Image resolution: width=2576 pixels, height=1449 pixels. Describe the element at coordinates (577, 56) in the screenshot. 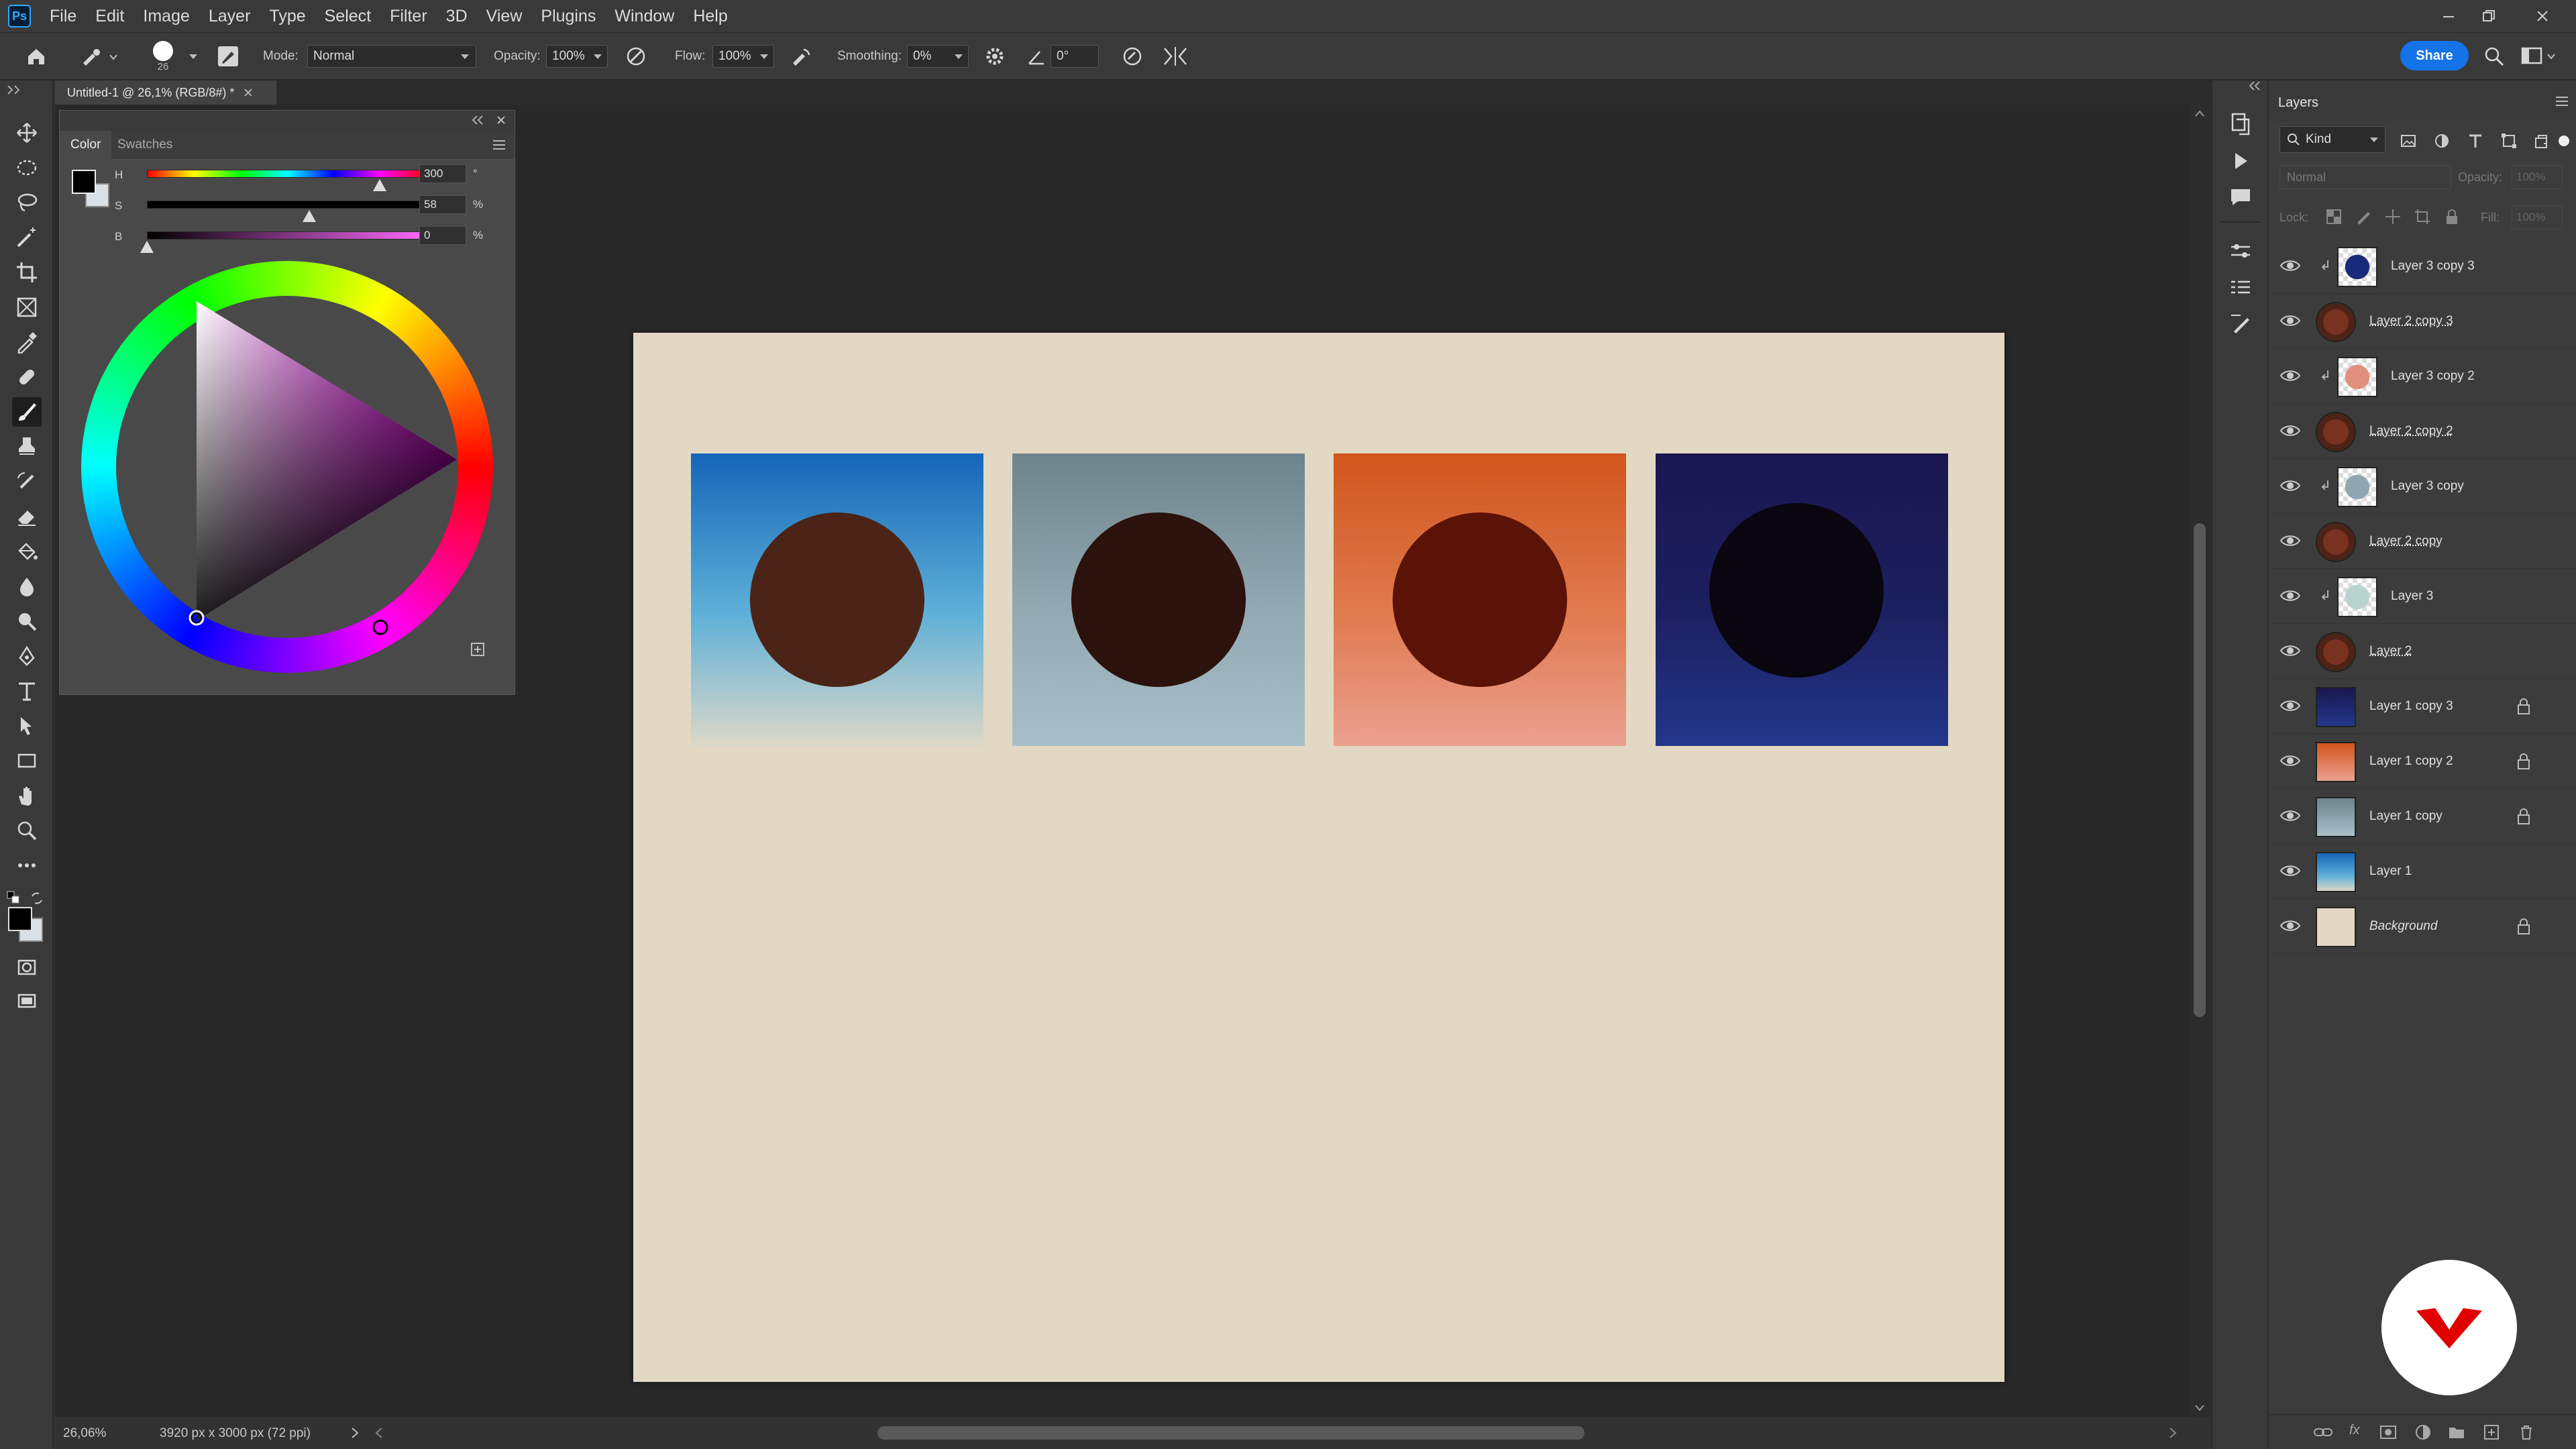

I see `opacity-field: 100%` at that location.